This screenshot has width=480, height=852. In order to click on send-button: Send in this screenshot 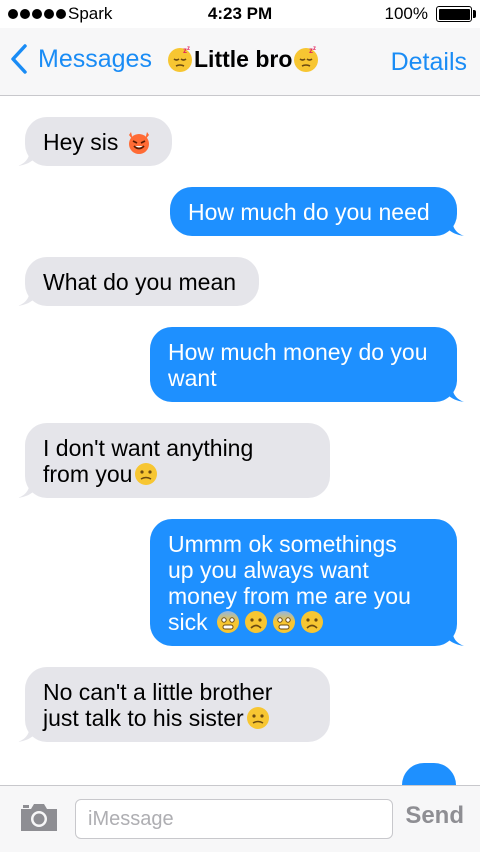, I will do `click(434, 816)`.